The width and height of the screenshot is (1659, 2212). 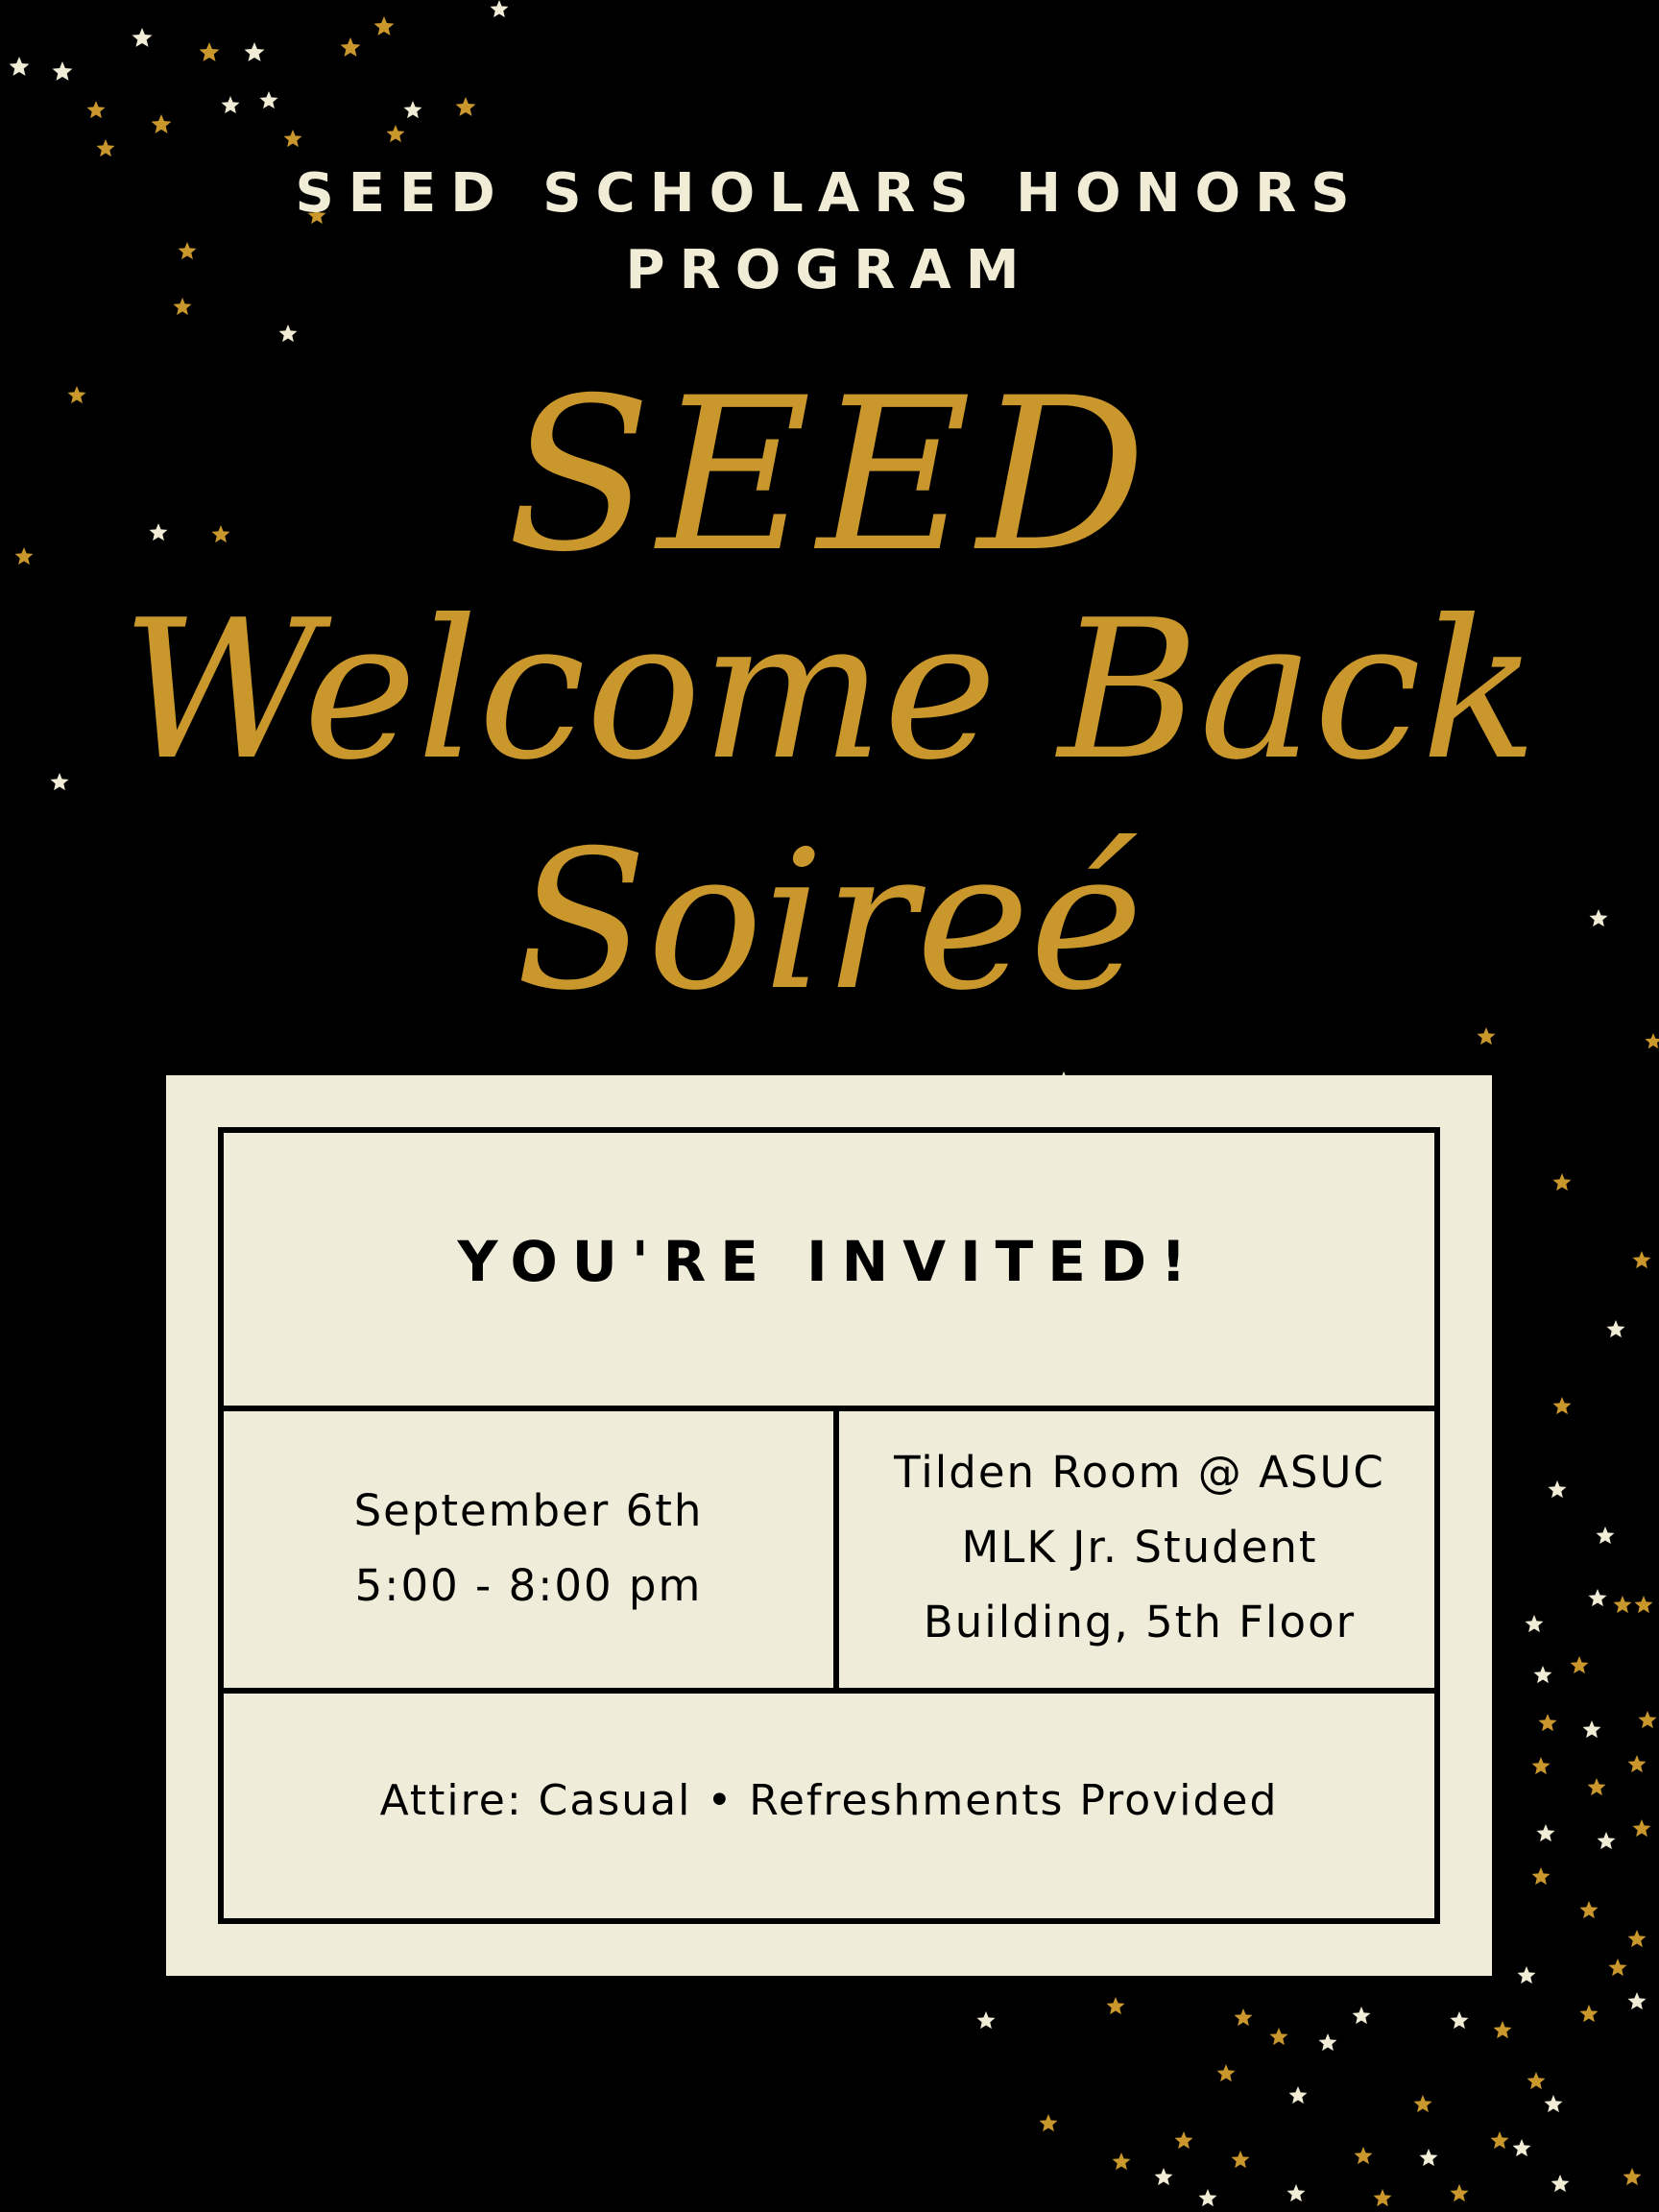 What do you see at coordinates (1140, 1622) in the screenshot?
I see `location-line3: Building, 5th Floor` at bounding box center [1140, 1622].